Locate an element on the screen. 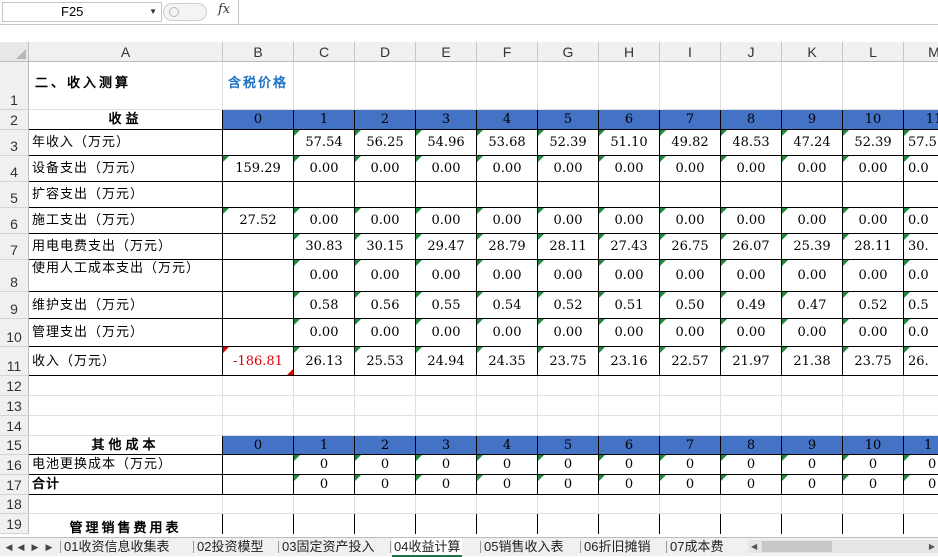 This screenshot has width=938, height=557. year-header: 7 is located at coordinates (690, 120).